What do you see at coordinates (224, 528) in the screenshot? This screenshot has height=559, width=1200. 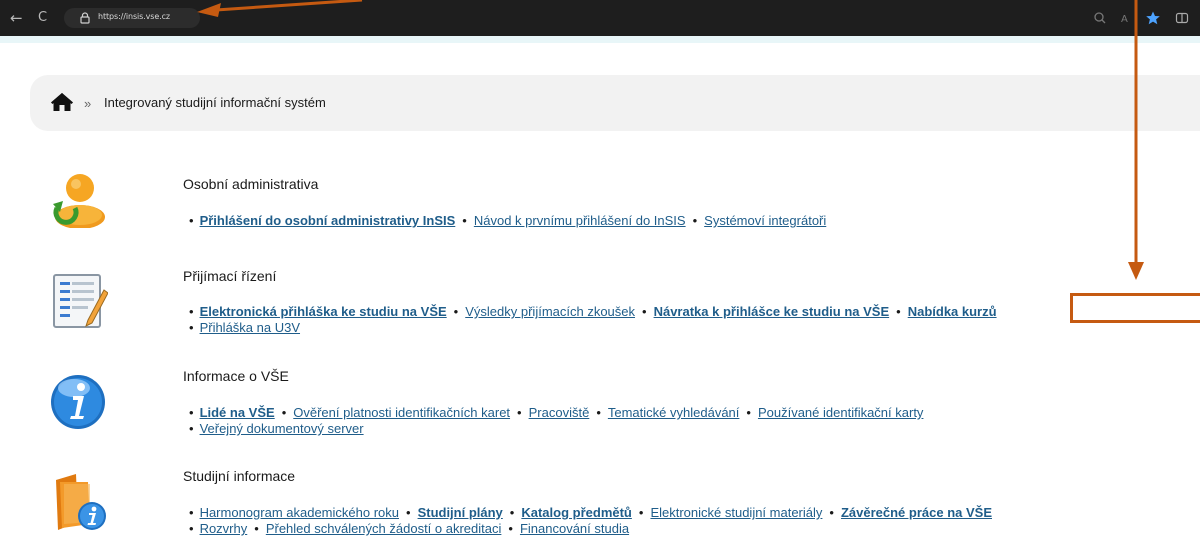 I see `link-schedules: Rozvrhy` at bounding box center [224, 528].